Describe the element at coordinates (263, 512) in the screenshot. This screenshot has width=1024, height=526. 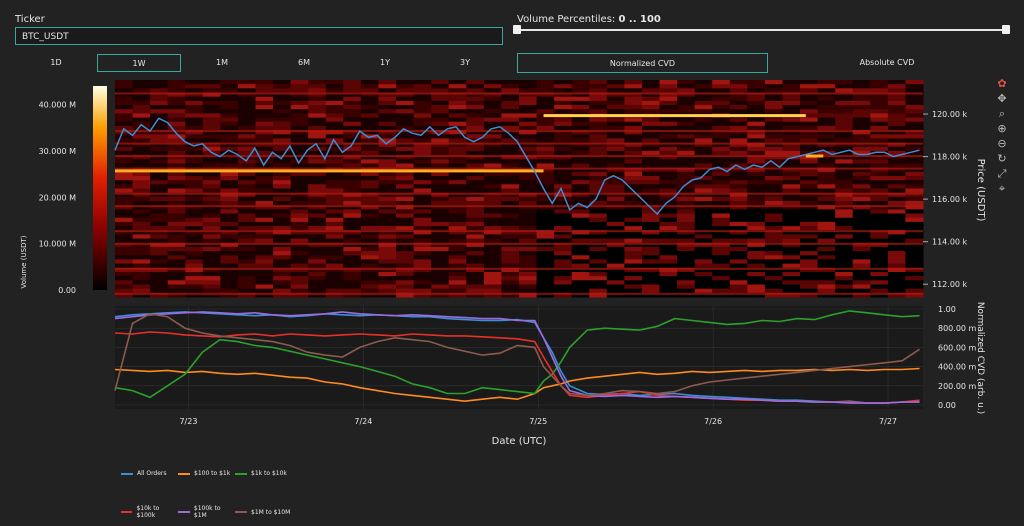
I see `legend-item: $1M to $10M` at that location.